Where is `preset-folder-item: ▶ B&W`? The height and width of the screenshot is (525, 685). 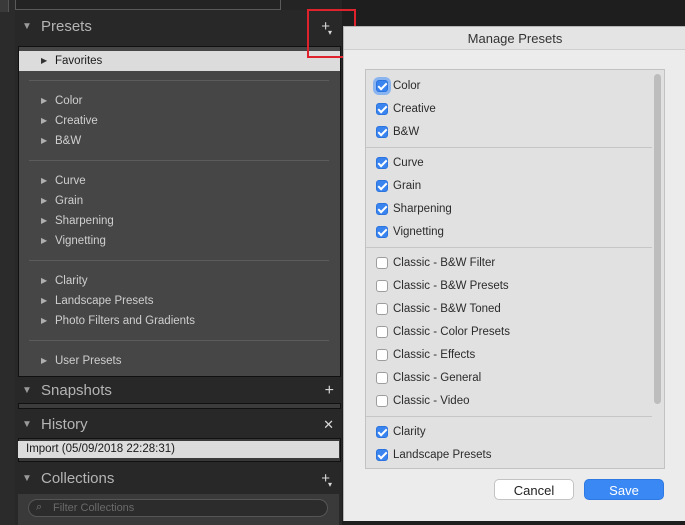 preset-folder-item: ▶ B&W is located at coordinates (179, 141).